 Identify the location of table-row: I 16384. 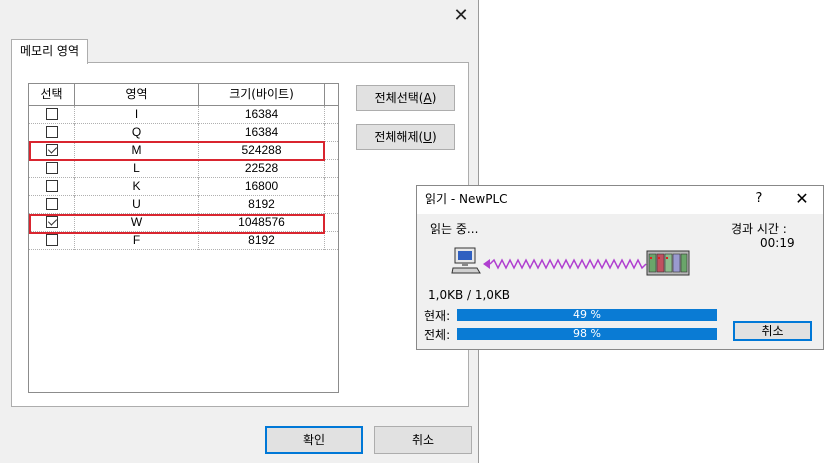
(183, 115).